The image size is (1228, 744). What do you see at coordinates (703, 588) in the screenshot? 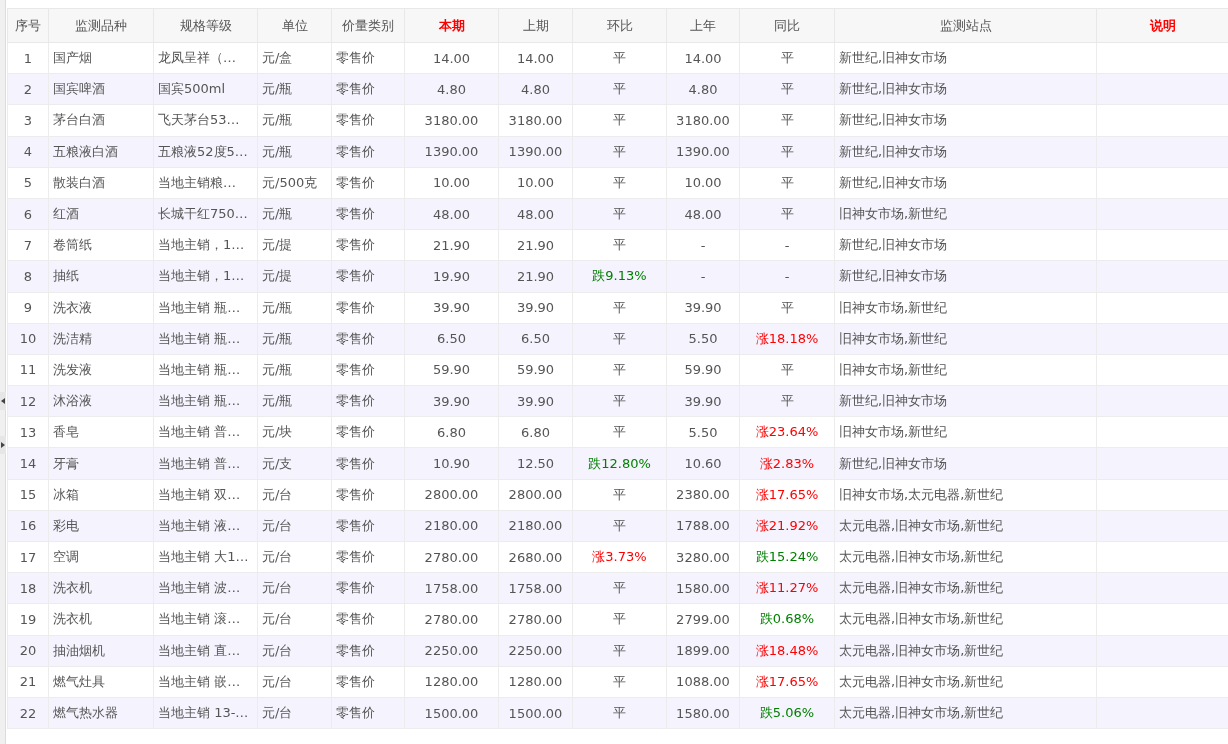
I see `table-cell: 1580.00` at bounding box center [703, 588].